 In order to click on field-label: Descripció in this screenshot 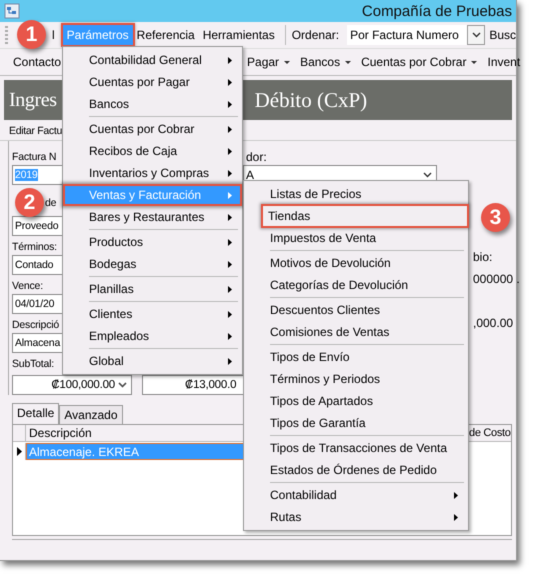, I will do `click(36, 325)`.